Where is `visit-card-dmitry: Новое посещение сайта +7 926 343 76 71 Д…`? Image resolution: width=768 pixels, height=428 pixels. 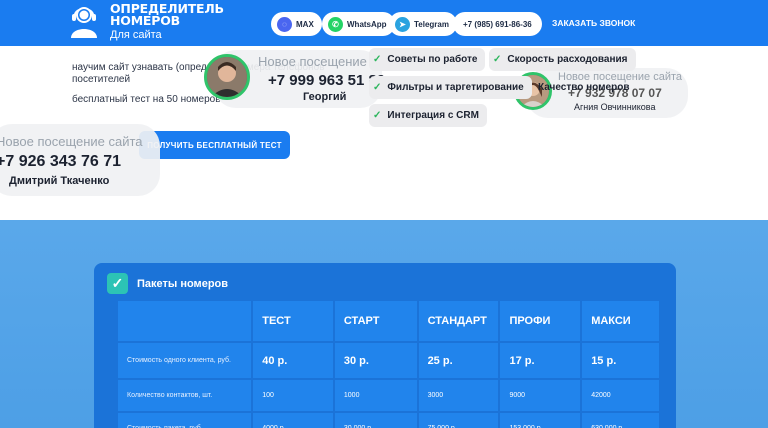 visit-card-dmitry: Новое посещение сайта +7 926 343 76 71 Д… is located at coordinates (80, 160).